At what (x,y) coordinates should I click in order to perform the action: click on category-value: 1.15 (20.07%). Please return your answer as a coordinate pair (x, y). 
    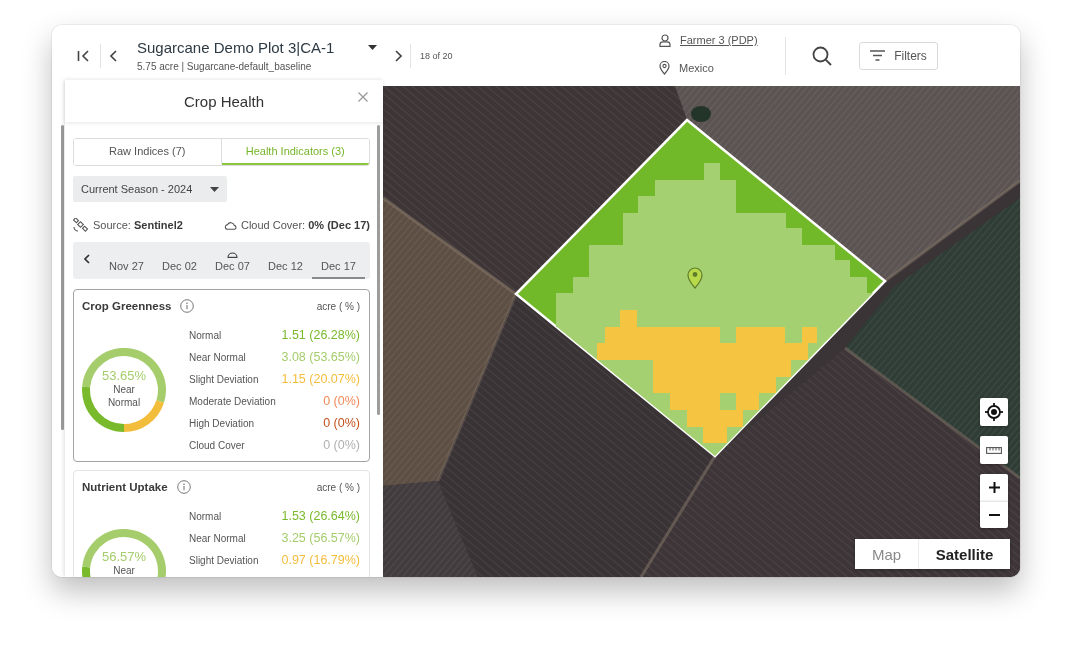
    Looking at the image, I should click on (320, 379).